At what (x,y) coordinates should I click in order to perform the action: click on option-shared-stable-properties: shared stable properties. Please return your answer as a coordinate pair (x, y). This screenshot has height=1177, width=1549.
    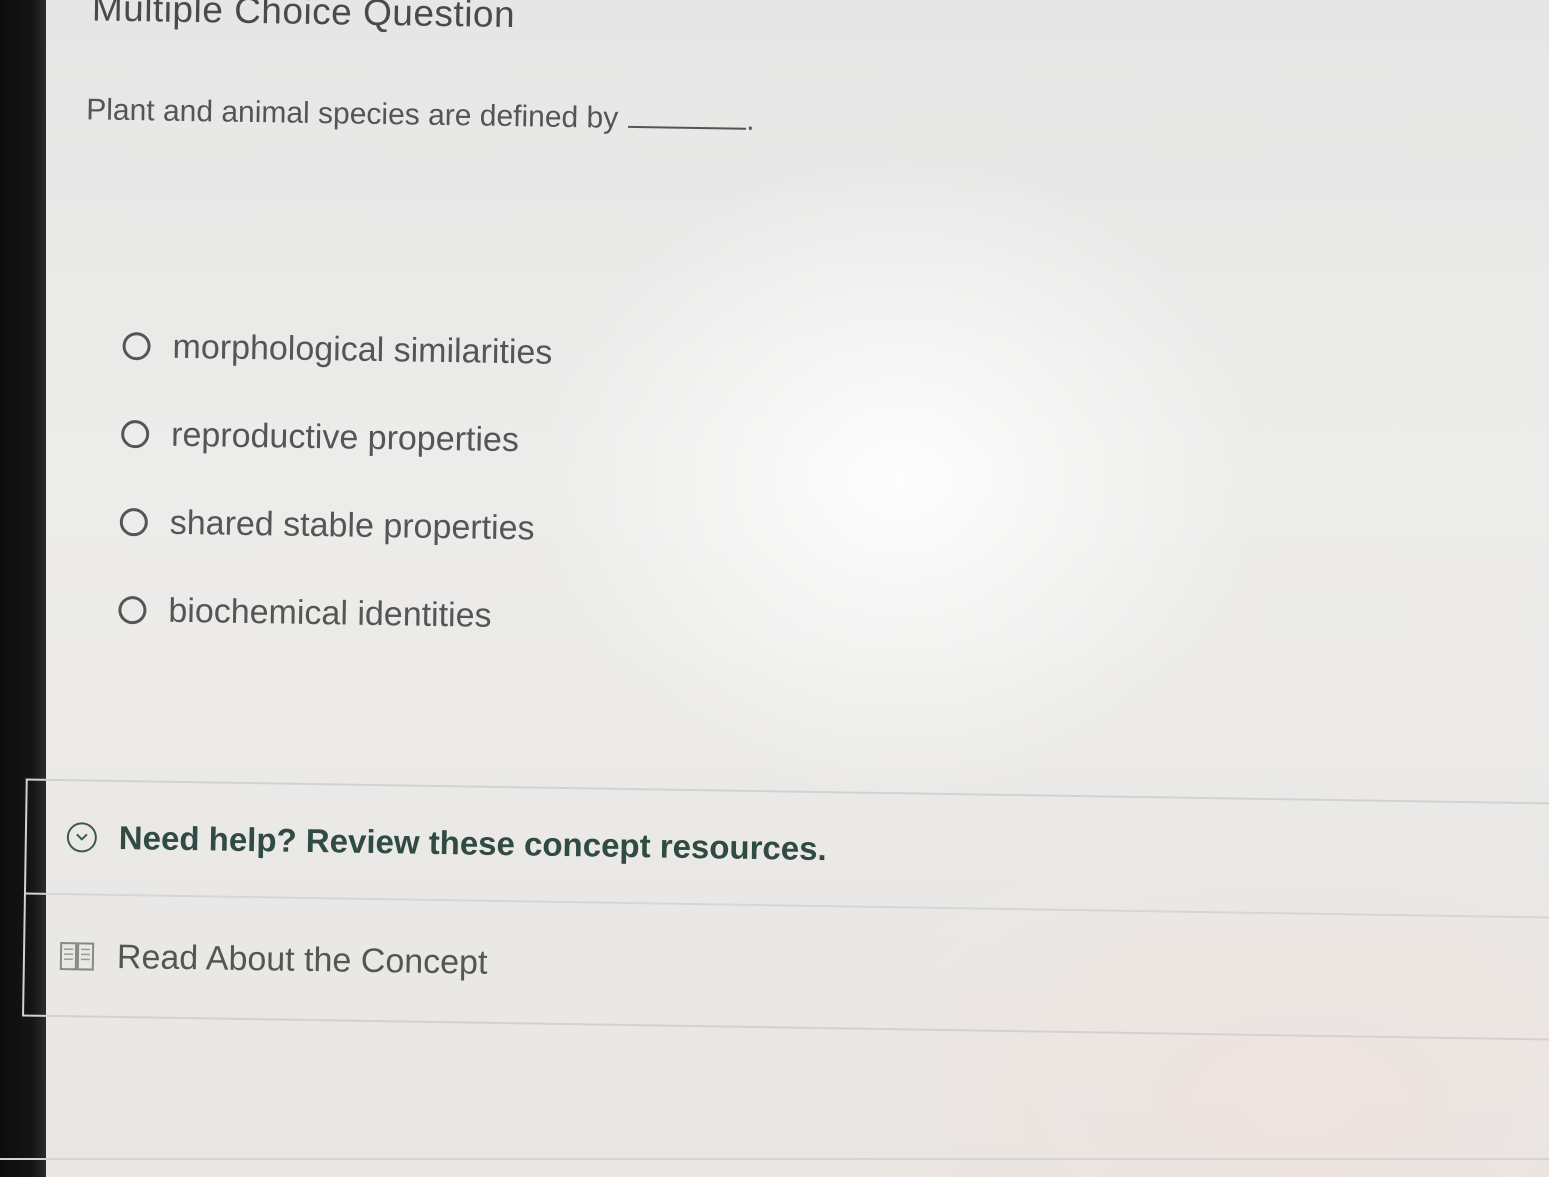
    Looking at the image, I should click on (334, 525).